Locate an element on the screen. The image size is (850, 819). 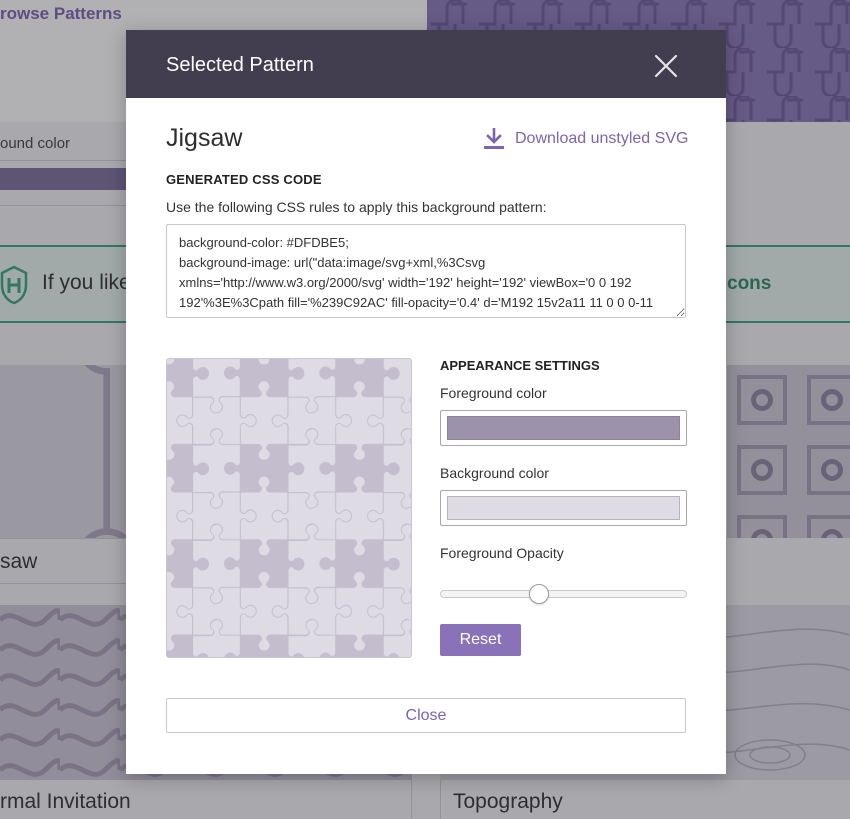
foreground-color-swatch is located at coordinates (563, 428).